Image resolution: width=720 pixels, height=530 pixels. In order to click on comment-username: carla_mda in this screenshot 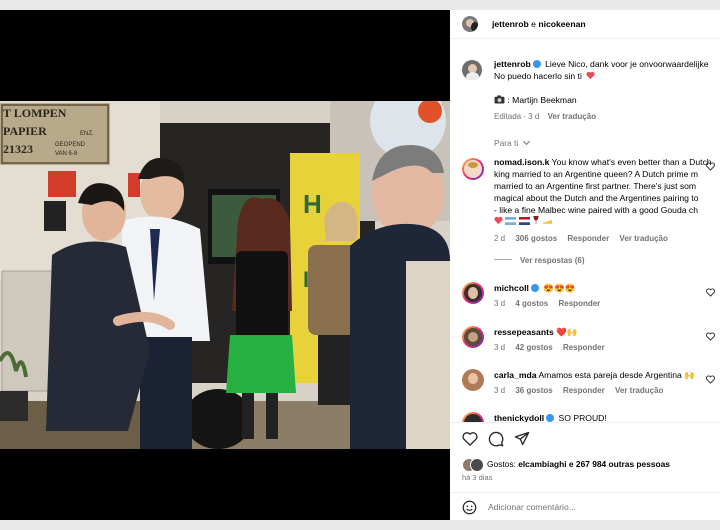, I will do `click(515, 375)`.